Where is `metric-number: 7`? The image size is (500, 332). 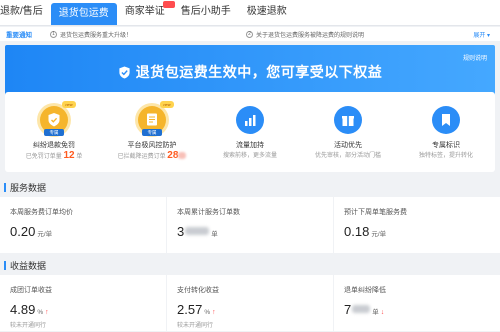 metric-number: 7 is located at coordinates (348, 309).